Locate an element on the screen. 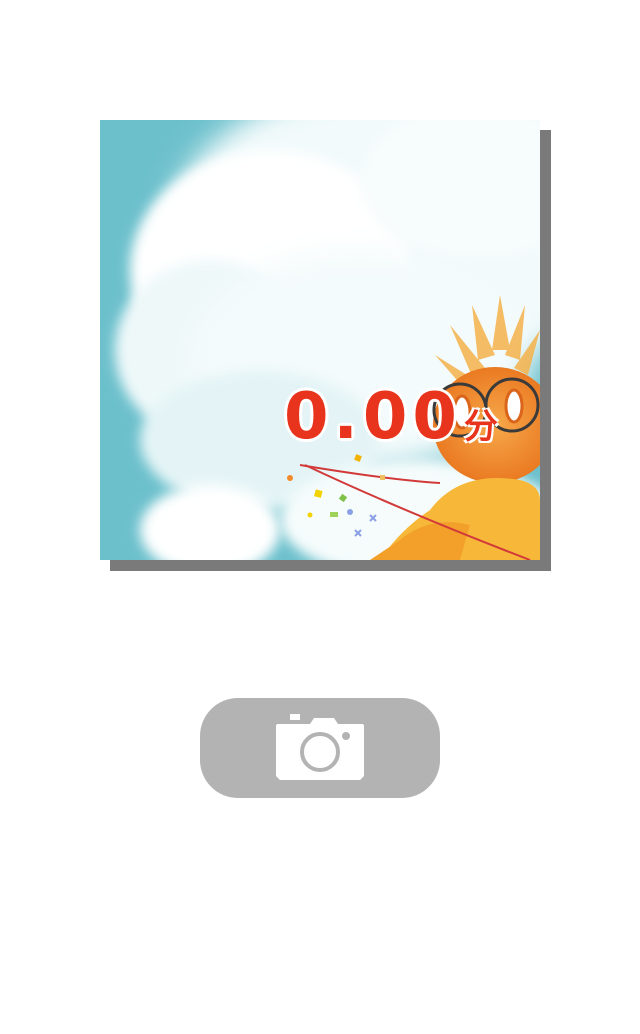  score-display: 0.00 分 is located at coordinates (391, 417).